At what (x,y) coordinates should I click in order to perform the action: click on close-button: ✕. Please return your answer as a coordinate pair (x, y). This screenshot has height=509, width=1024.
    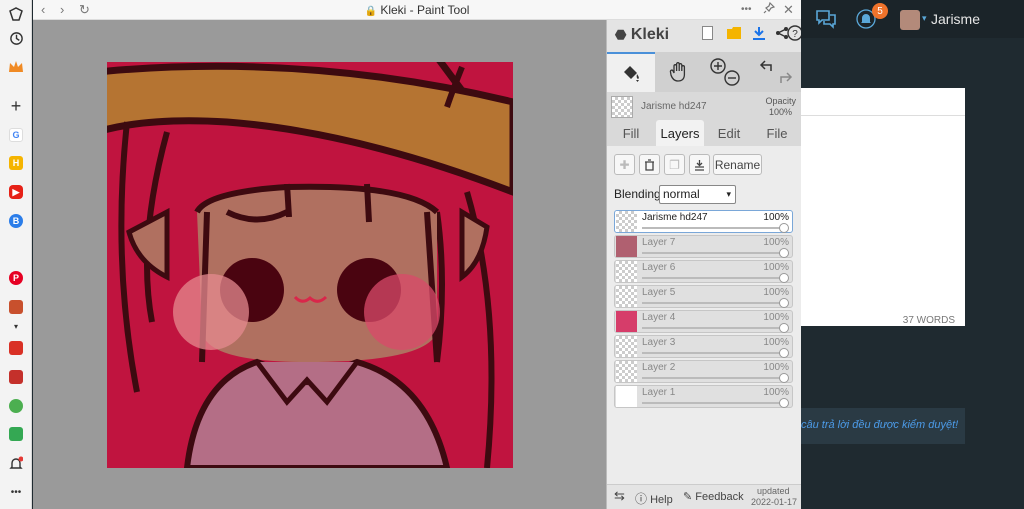
    Looking at the image, I should click on (788, 10).